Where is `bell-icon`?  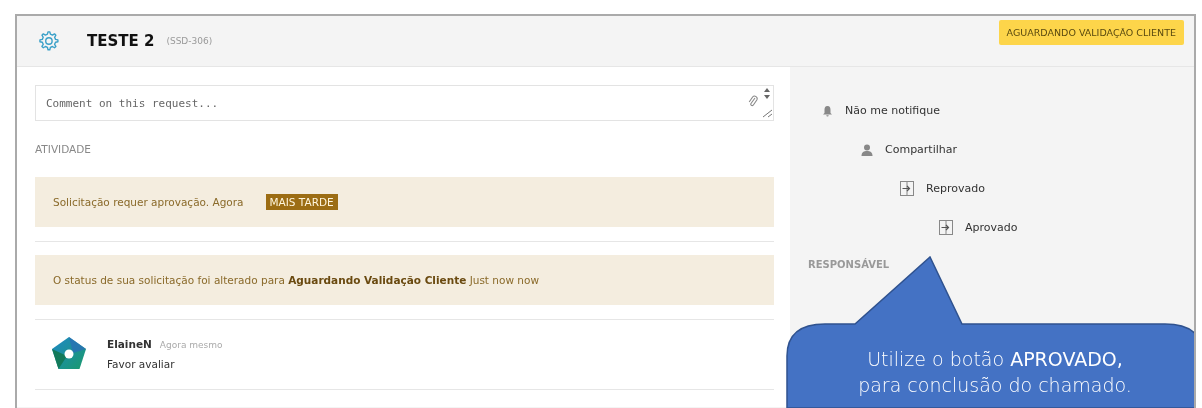 bell-icon is located at coordinates (827, 110).